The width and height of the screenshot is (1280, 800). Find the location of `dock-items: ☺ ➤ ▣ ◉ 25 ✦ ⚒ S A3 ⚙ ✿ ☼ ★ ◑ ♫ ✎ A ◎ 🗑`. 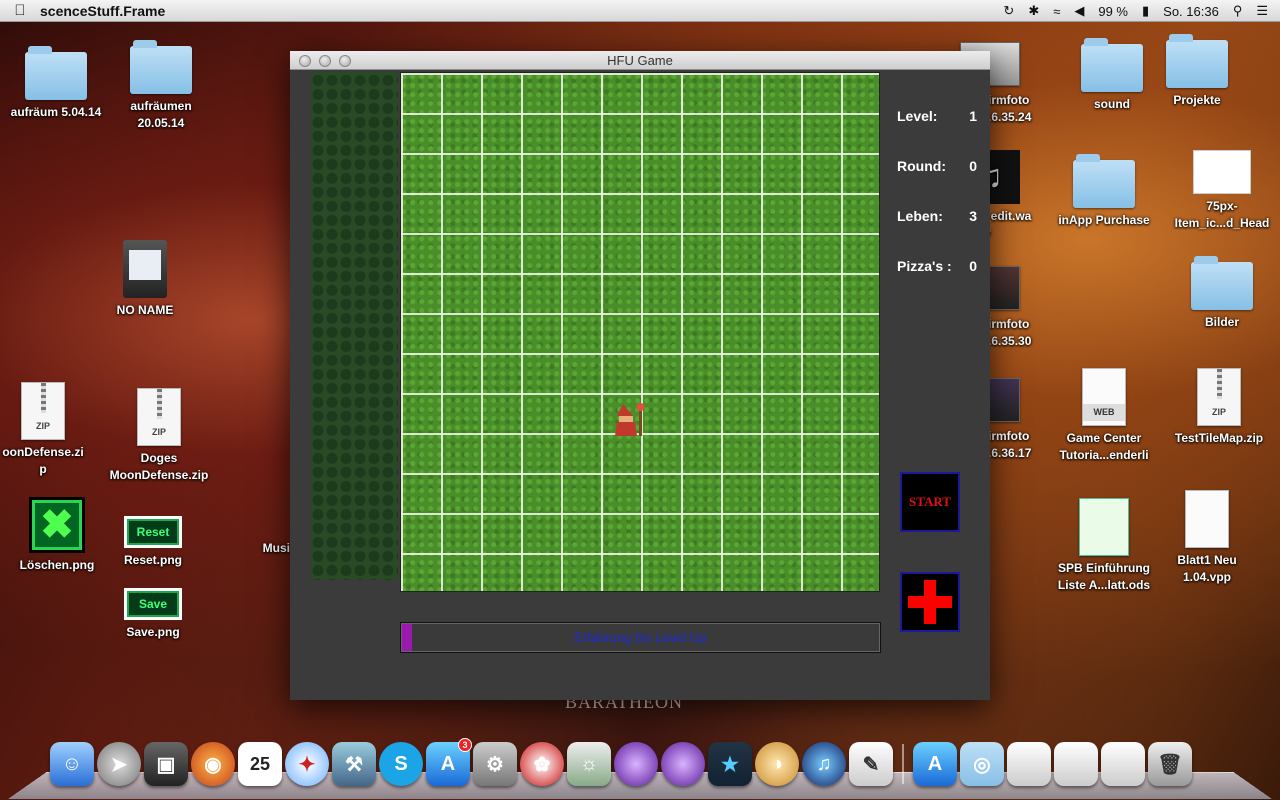

dock-items: ☺ ➤ ▣ ◉ 25 ✦ ⚒ S A3 ⚙ ✿ ☼ ★ ◑ ♫ ✎ A ◎ 🗑 is located at coordinates (621, 762).